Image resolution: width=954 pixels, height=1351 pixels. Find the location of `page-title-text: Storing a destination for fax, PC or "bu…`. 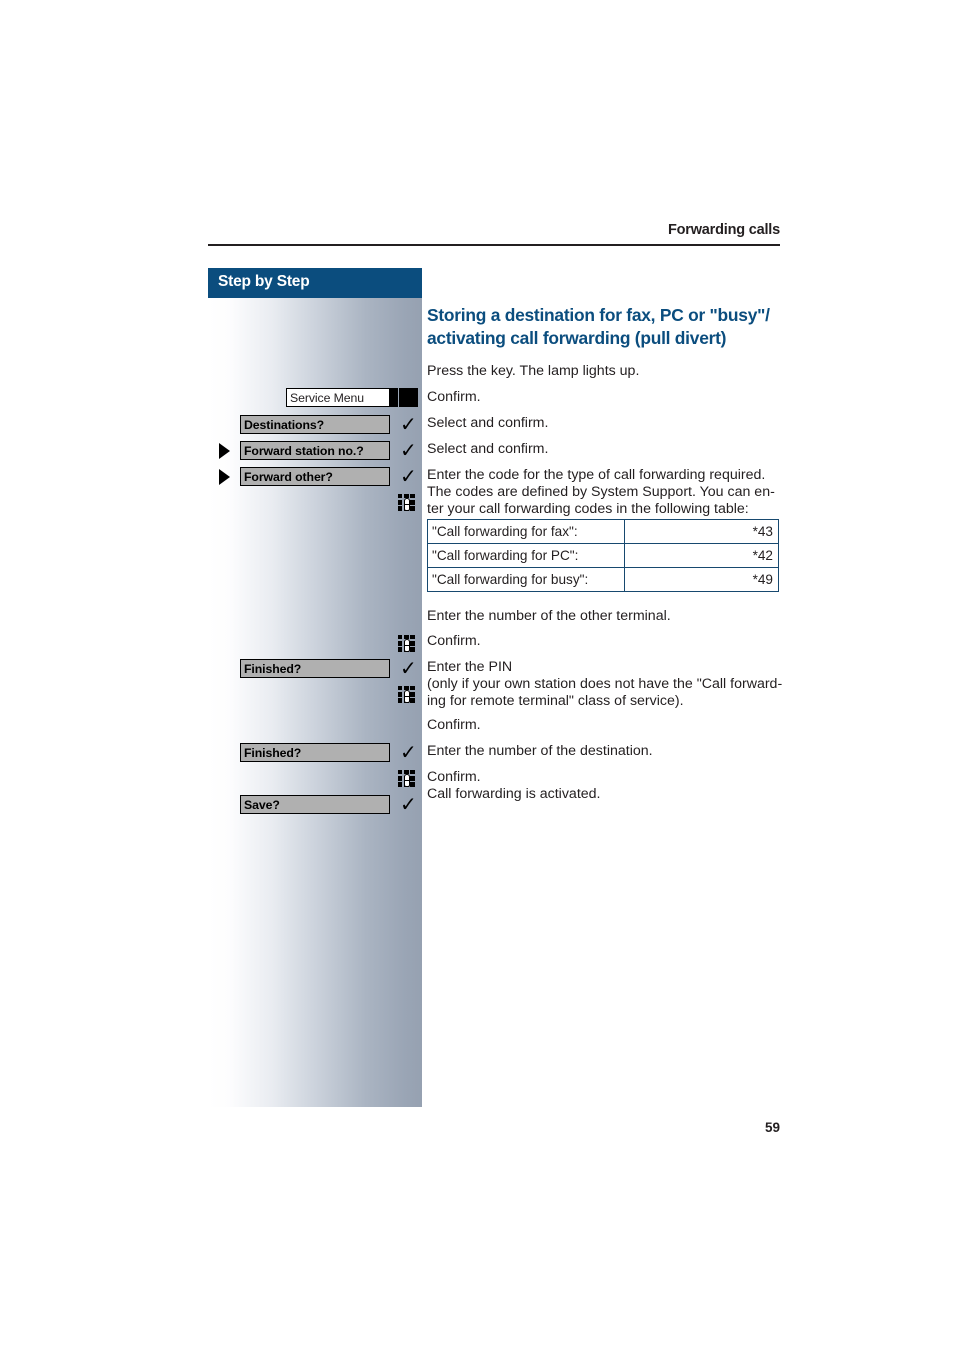

page-title-text: Storing a destination for fax, PC or "bu… is located at coordinates (598, 326).